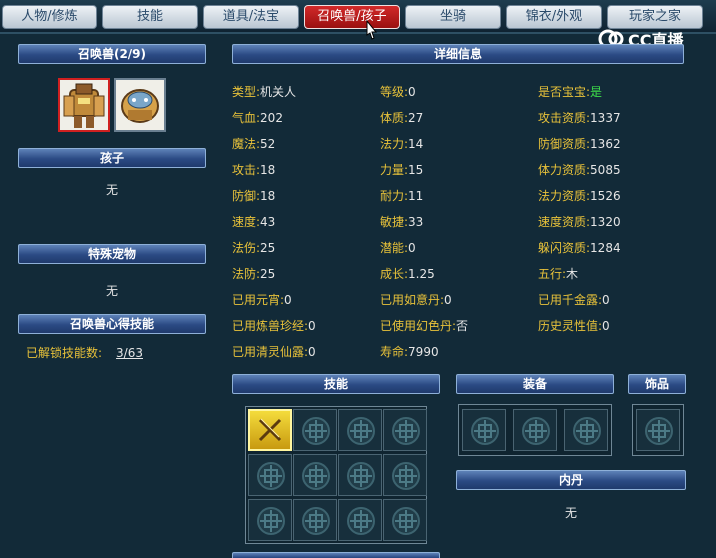 This screenshot has width=716, height=558. What do you see at coordinates (570, 91) in the screenshot?
I see `stat-0-2: 是否宝宝:是` at bounding box center [570, 91].